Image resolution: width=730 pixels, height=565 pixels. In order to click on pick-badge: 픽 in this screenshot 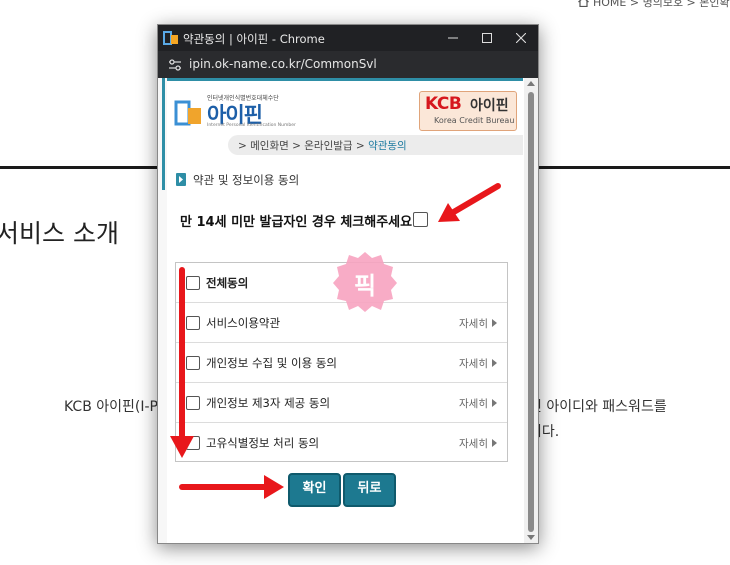, I will do `click(365, 281)`.